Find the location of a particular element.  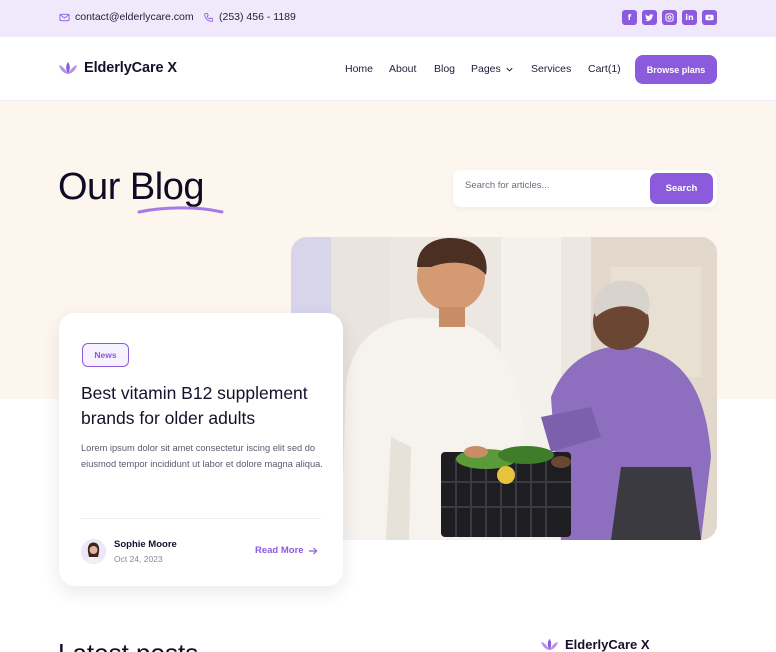

browse-plans-button: Browse plans is located at coordinates (676, 69).